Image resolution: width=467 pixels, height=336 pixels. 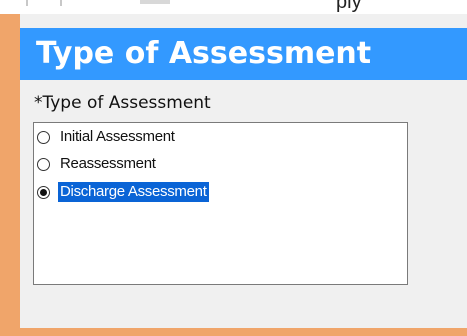 What do you see at coordinates (122, 103) in the screenshot?
I see `type-of-assessment-label: *Type of Assessment` at bounding box center [122, 103].